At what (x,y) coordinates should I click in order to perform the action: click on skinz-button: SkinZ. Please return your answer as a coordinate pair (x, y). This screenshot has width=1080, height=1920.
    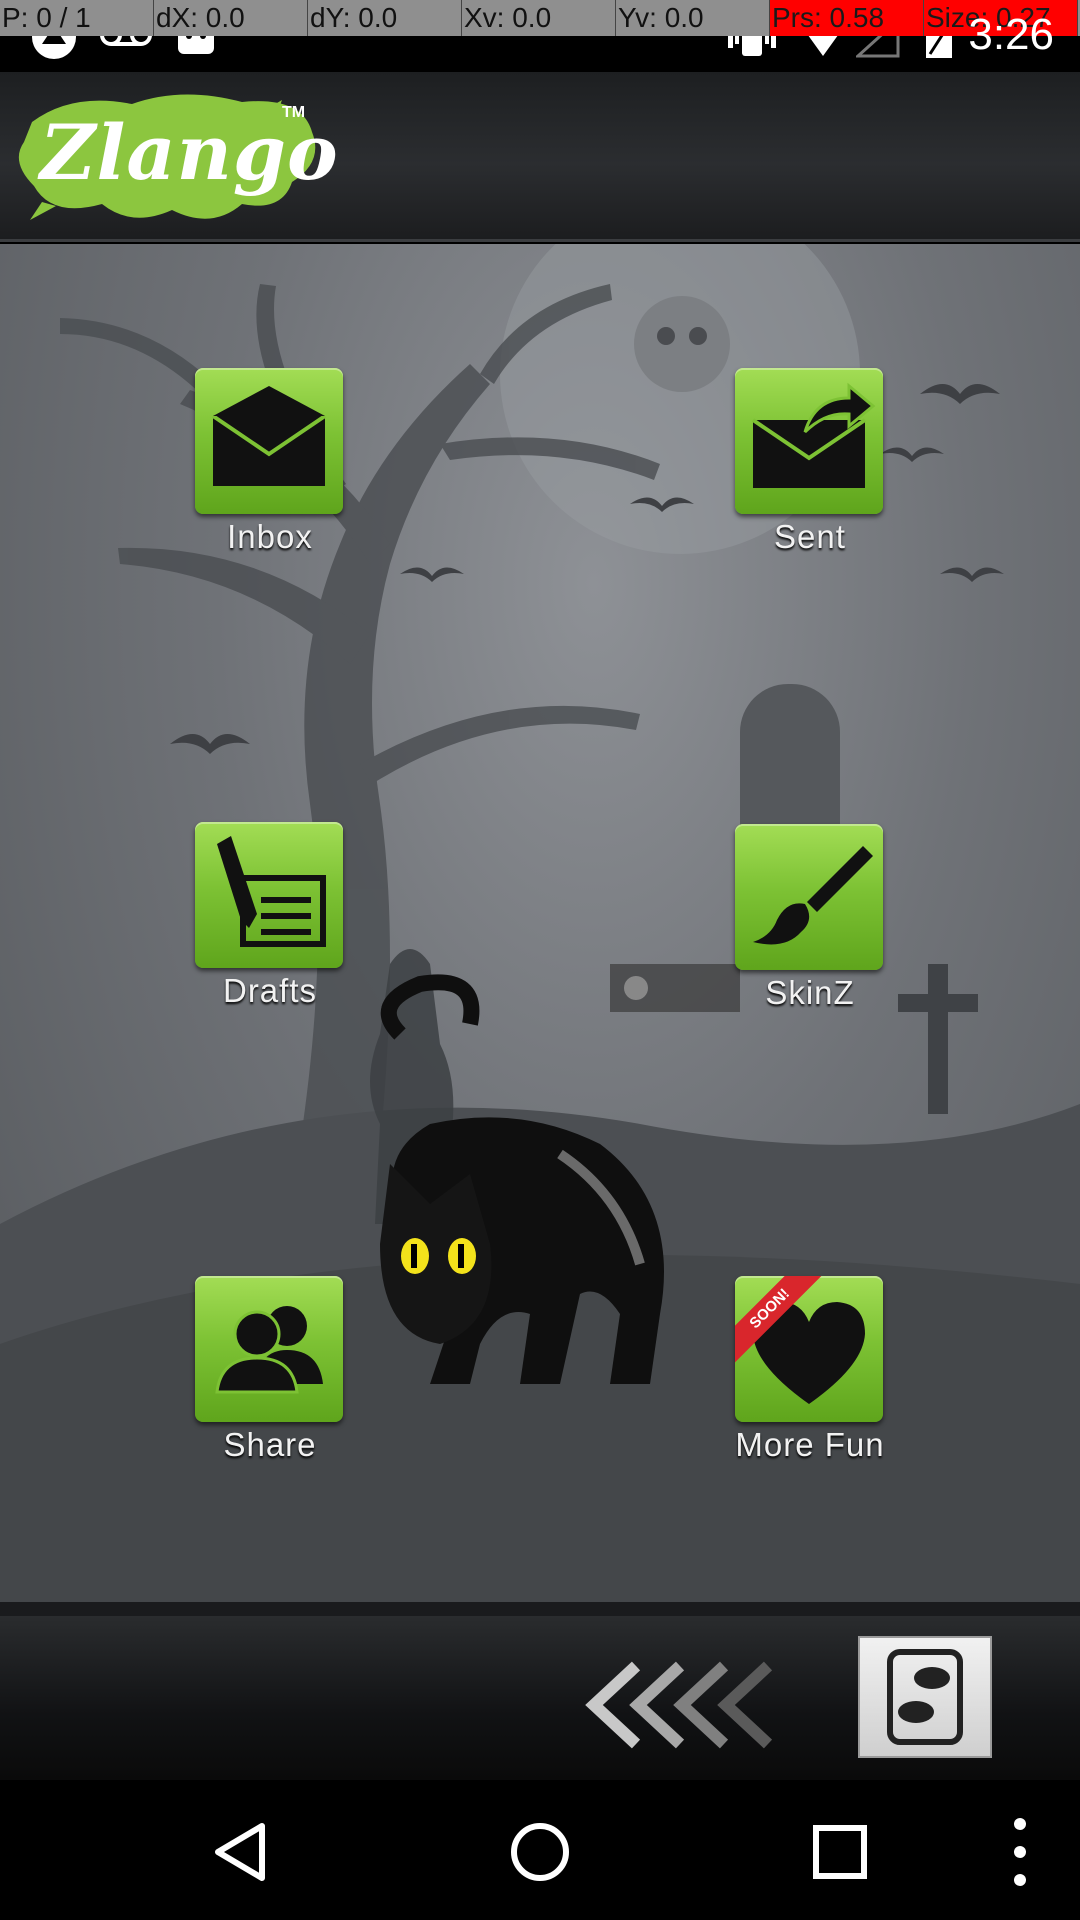
    Looking at the image, I should click on (810, 934).